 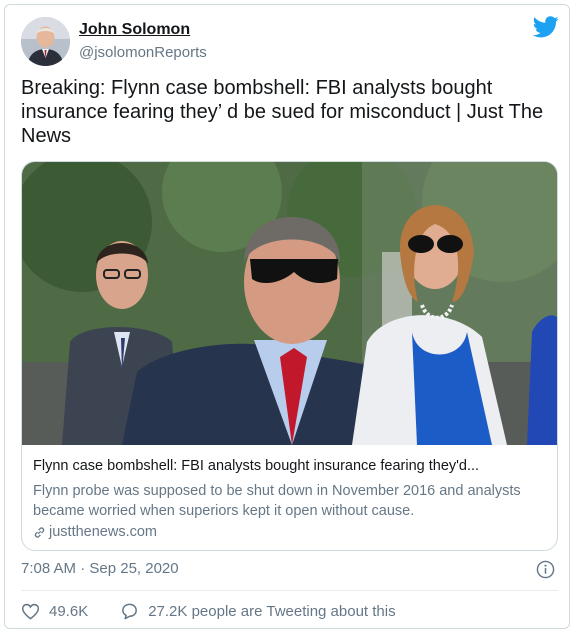 I want to click on card-domain: justthenews.com, so click(x=103, y=532).